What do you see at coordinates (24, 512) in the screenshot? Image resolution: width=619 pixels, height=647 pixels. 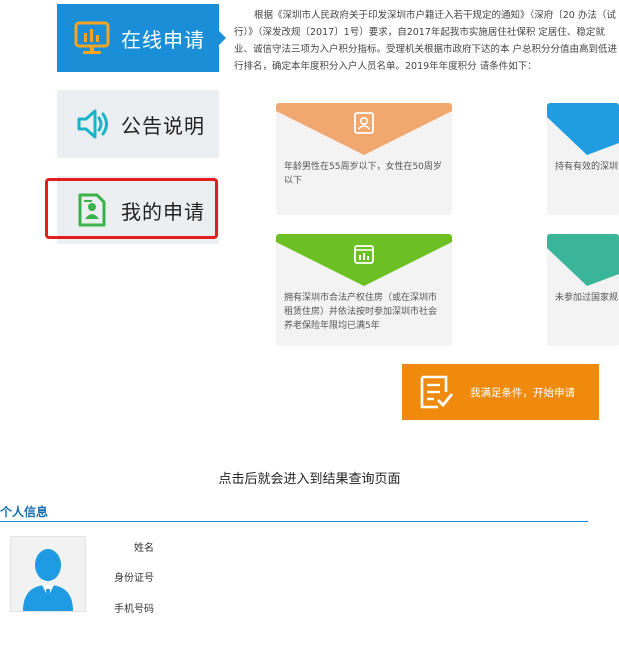 I see `personal-info-title: 个人信息` at bounding box center [24, 512].